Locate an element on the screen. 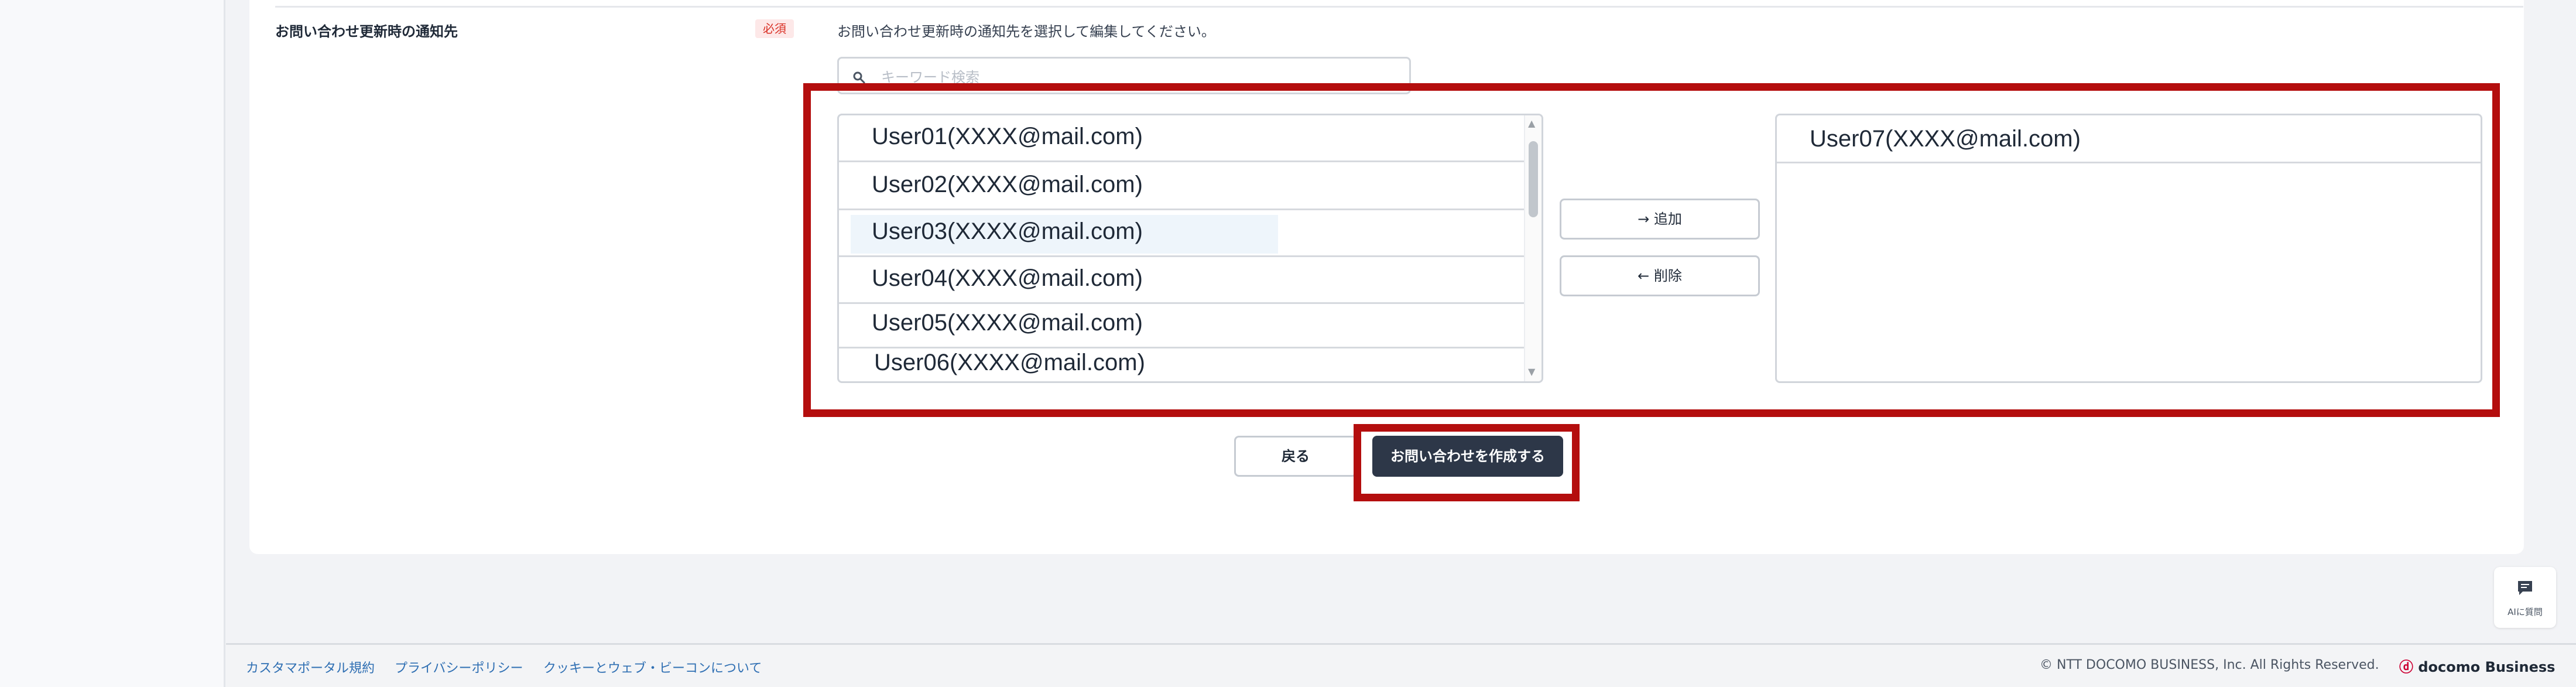 The width and height of the screenshot is (2576, 687). search-icon is located at coordinates (859, 78).